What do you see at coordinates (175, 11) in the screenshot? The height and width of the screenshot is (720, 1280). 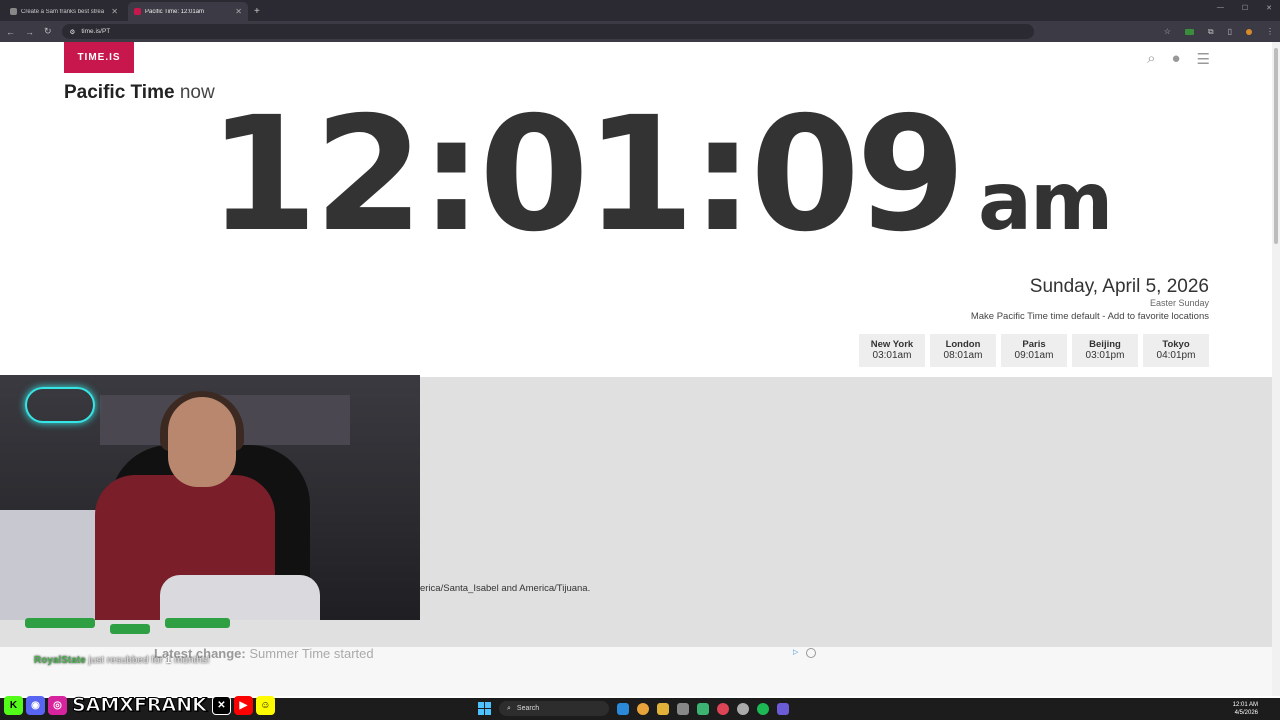 I see `tab-title: Pacific Time: 12:01am` at bounding box center [175, 11].